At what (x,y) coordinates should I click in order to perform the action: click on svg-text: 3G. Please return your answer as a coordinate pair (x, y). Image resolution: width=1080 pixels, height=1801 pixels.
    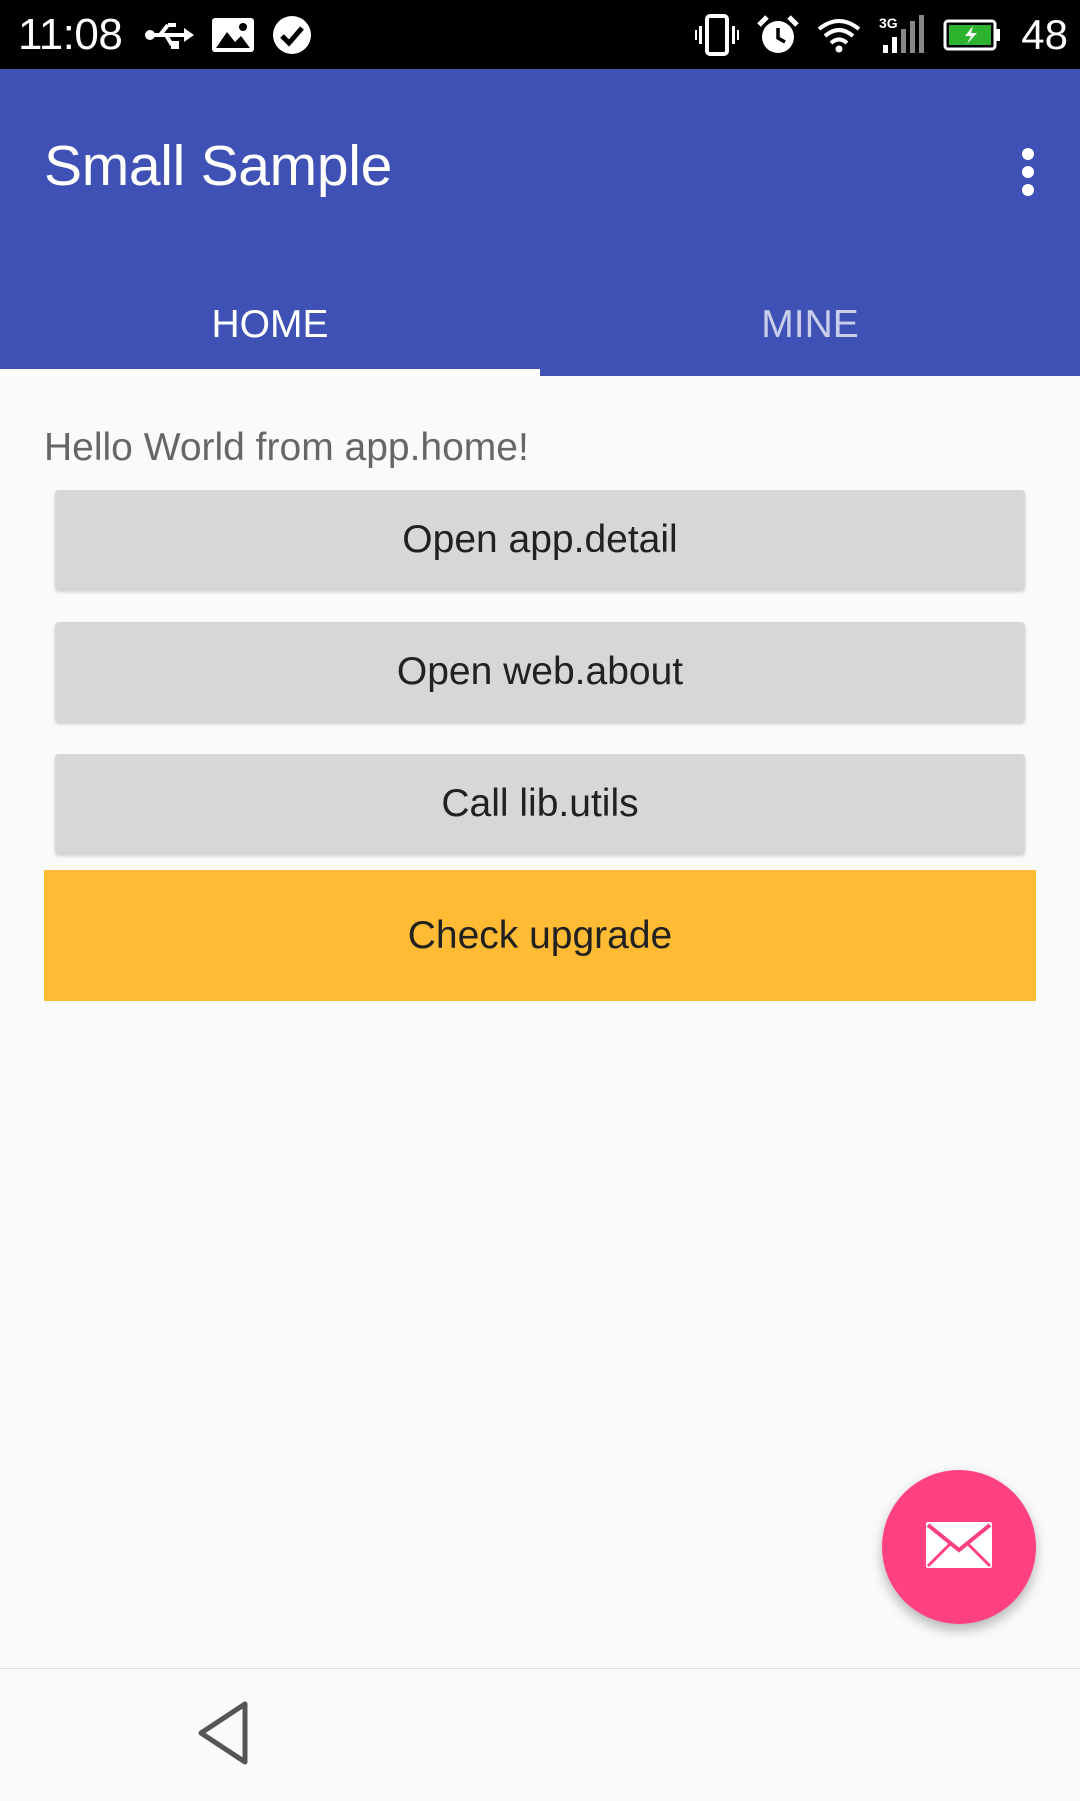
    Looking at the image, I should click on (888, 23).